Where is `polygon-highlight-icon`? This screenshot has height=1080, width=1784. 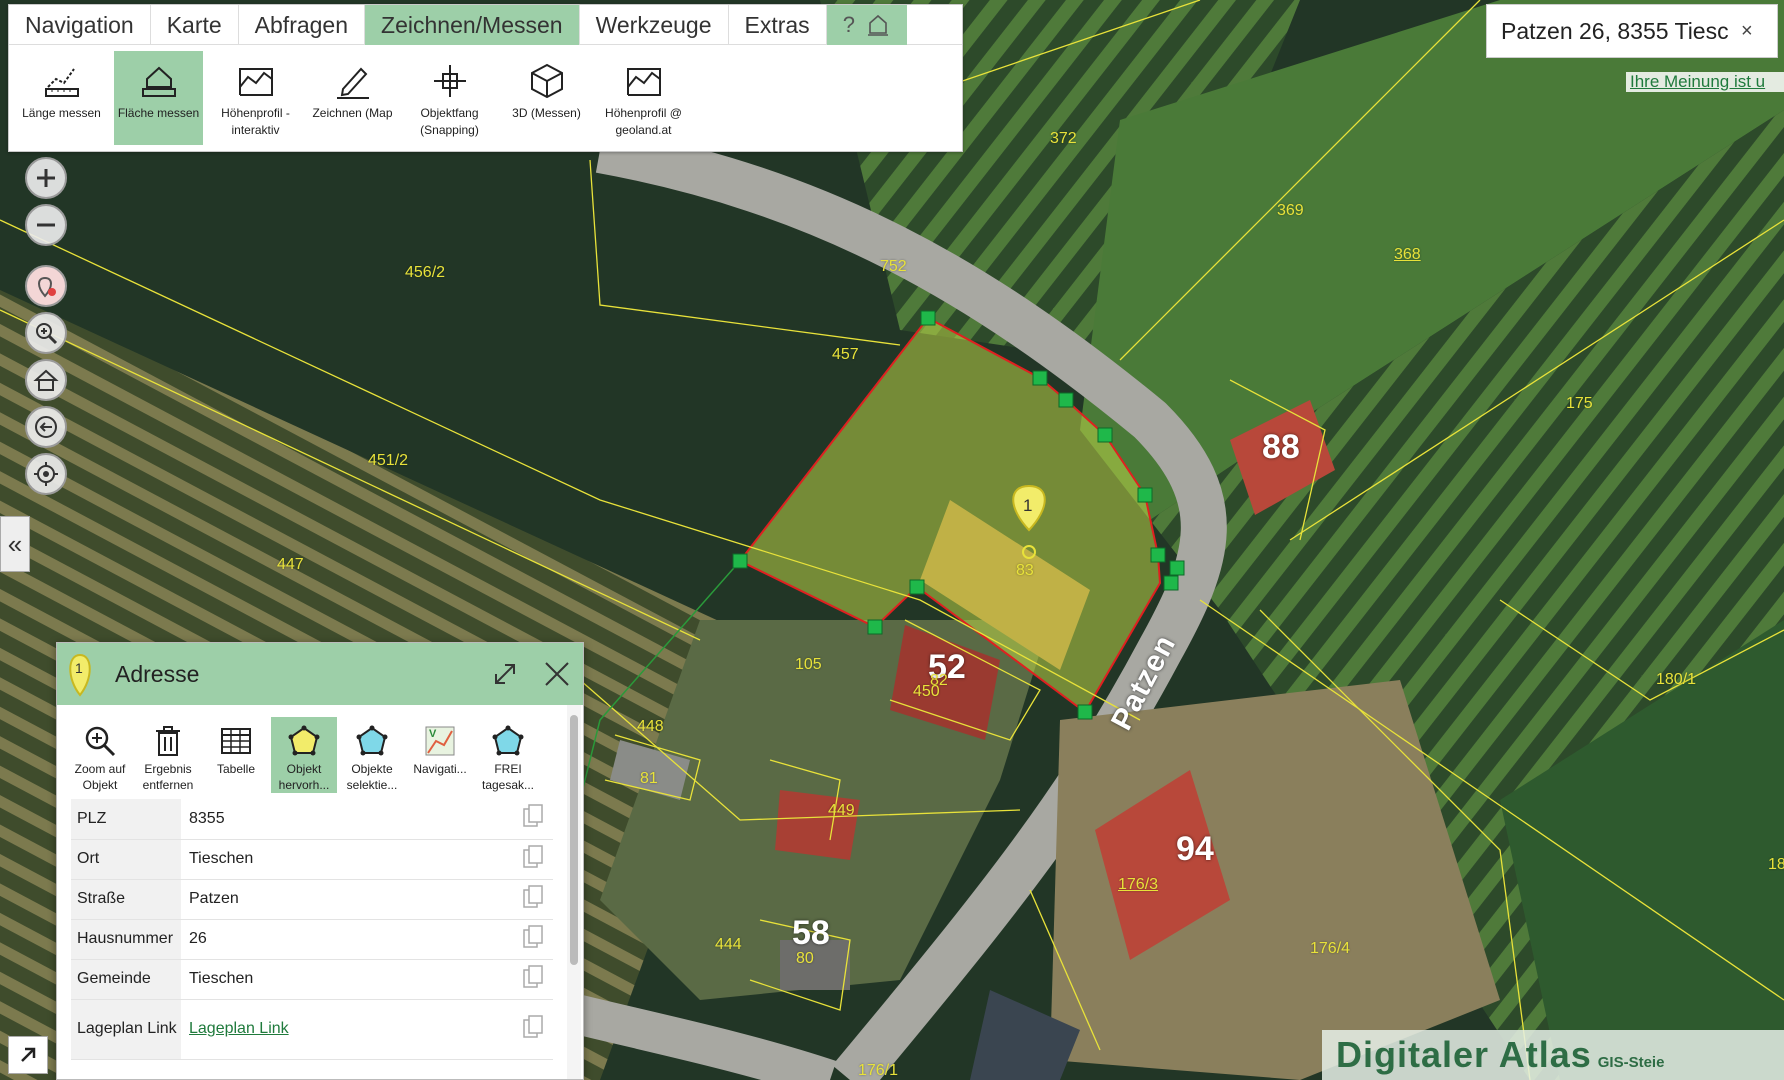
polygon-highlight-icon is located at coordinates (304, 740).